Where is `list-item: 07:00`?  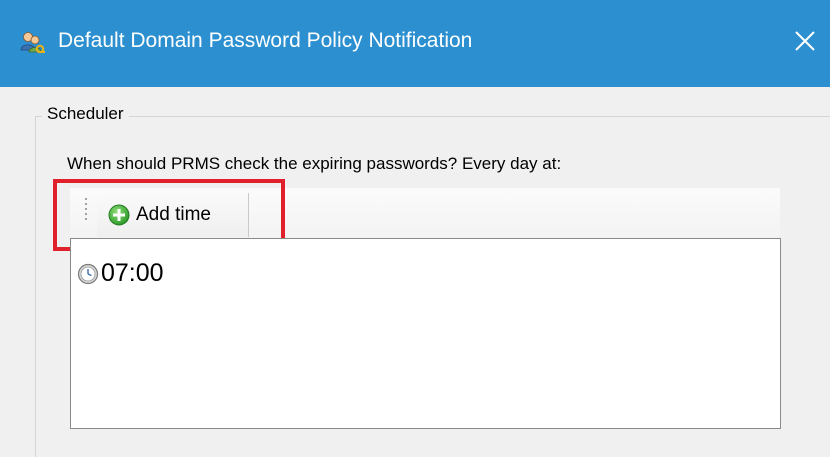 list-item: 07:00 is located at coordinates (120, 273).